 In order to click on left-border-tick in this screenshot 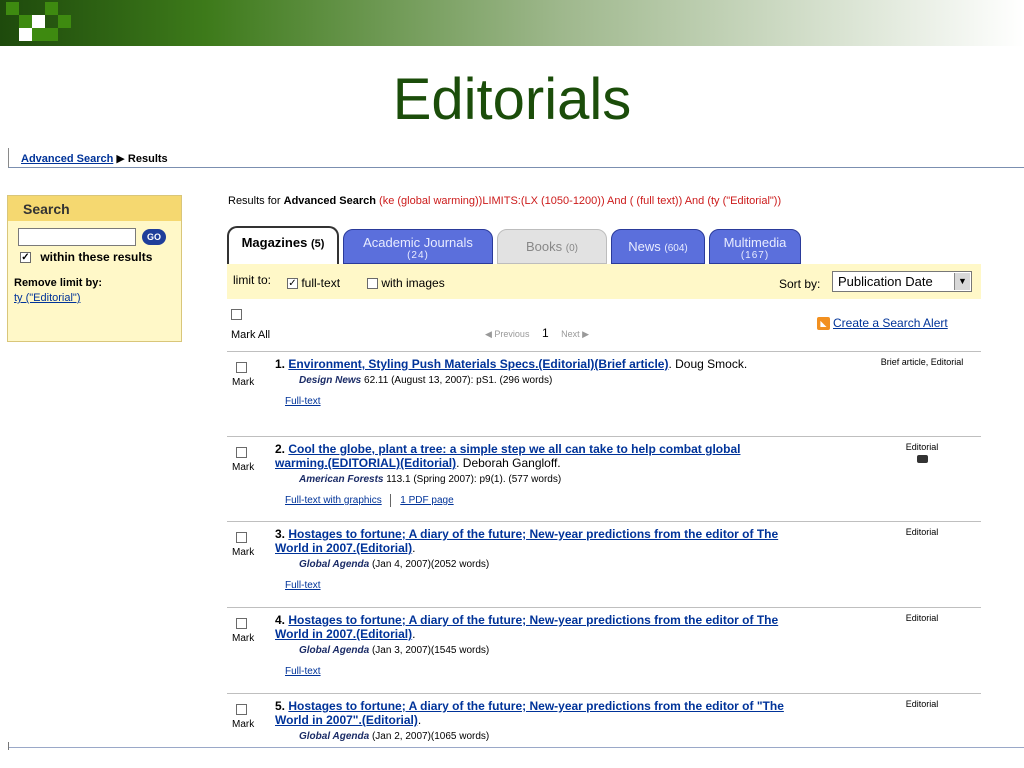, I will do `click(8, 746)`.